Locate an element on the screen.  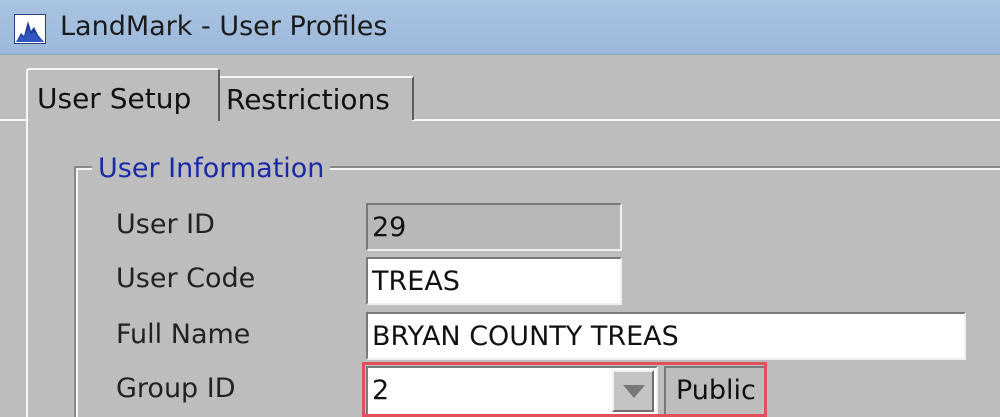
user-information-legend: User Information is located at coordinates (211, 168).